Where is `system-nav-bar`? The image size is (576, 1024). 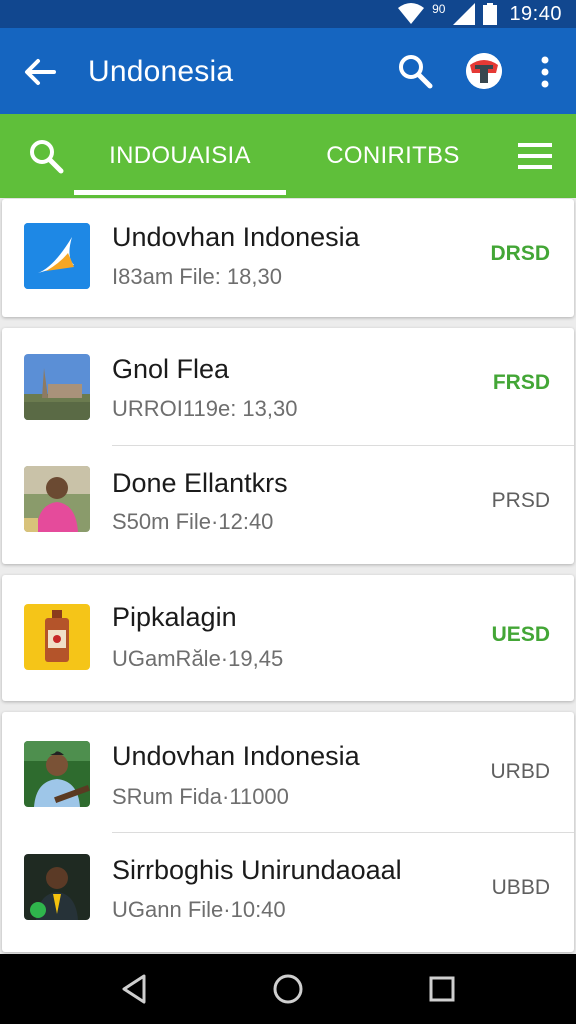
system-nav-bar is located at coordinates (288, 989).